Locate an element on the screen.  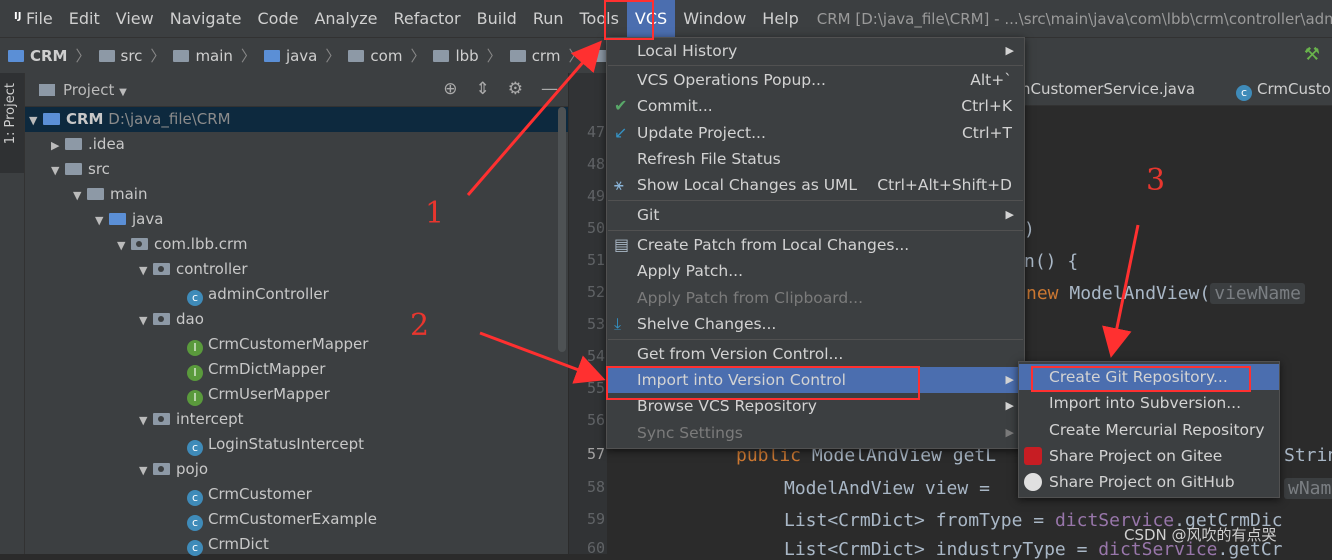
menu-item-browse-vcs-repository: Browse VCS Repository ▶ is located at coordinates (815, 406).